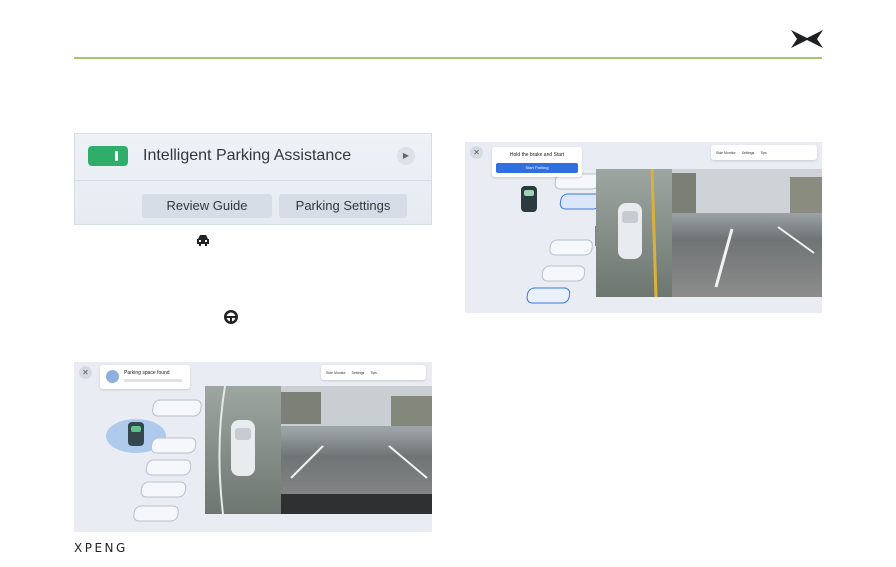 Image resolution: width=896 pixels, height=567 pixels. I want to click on panel-title: Intelligent Parking Assistance, so click(247, 155).